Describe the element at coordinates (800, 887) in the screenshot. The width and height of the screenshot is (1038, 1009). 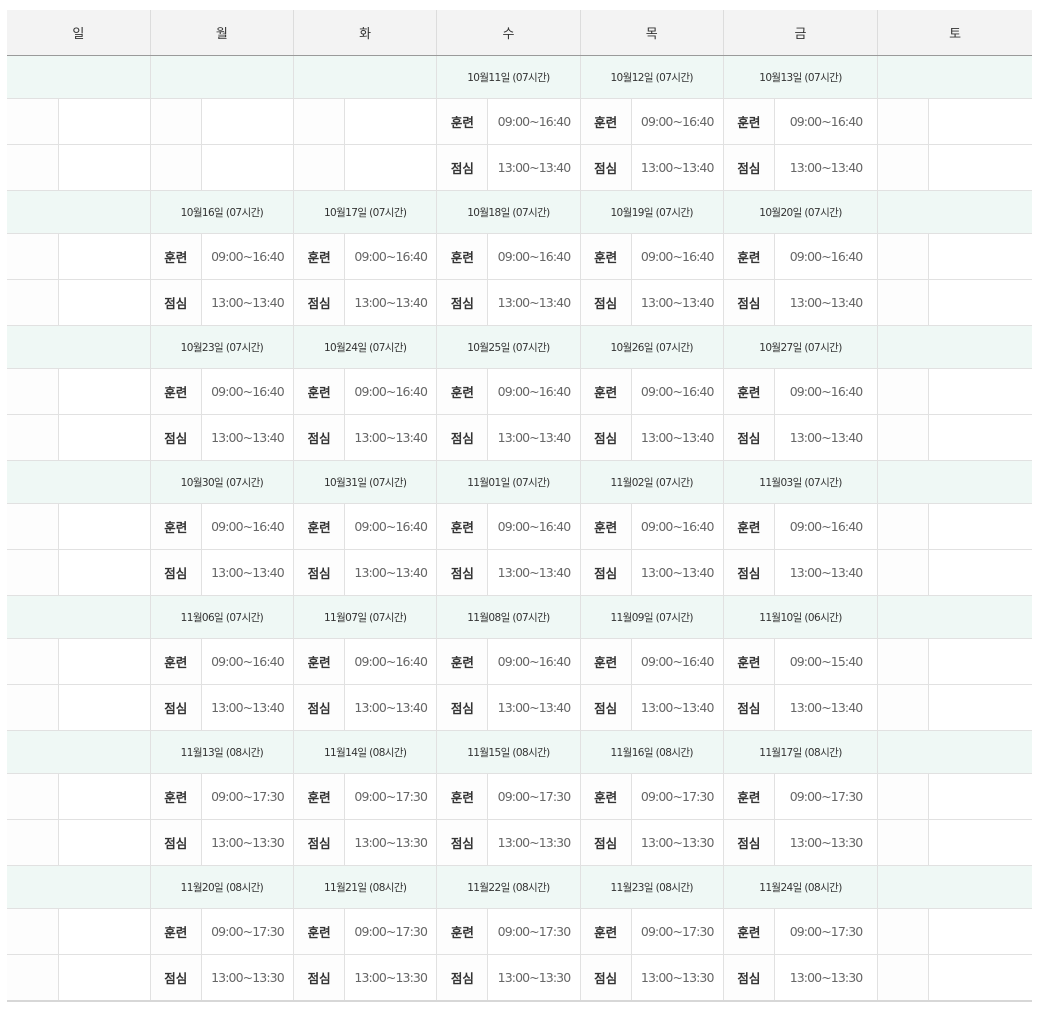
I see `day-date-fri: 11월24일 (08시간)` at that location.